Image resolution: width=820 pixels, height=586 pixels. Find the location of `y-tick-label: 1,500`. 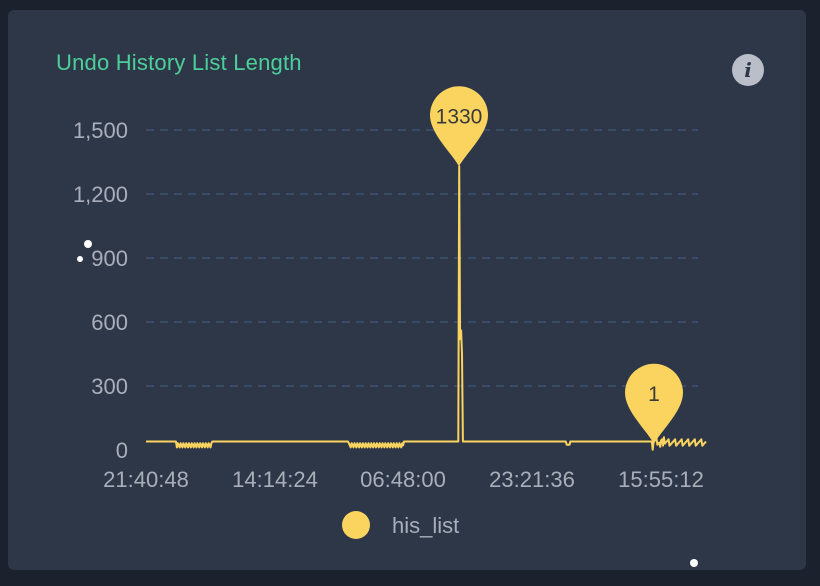

y-tick-label: 1,500 is located at coordinates (100, 130).